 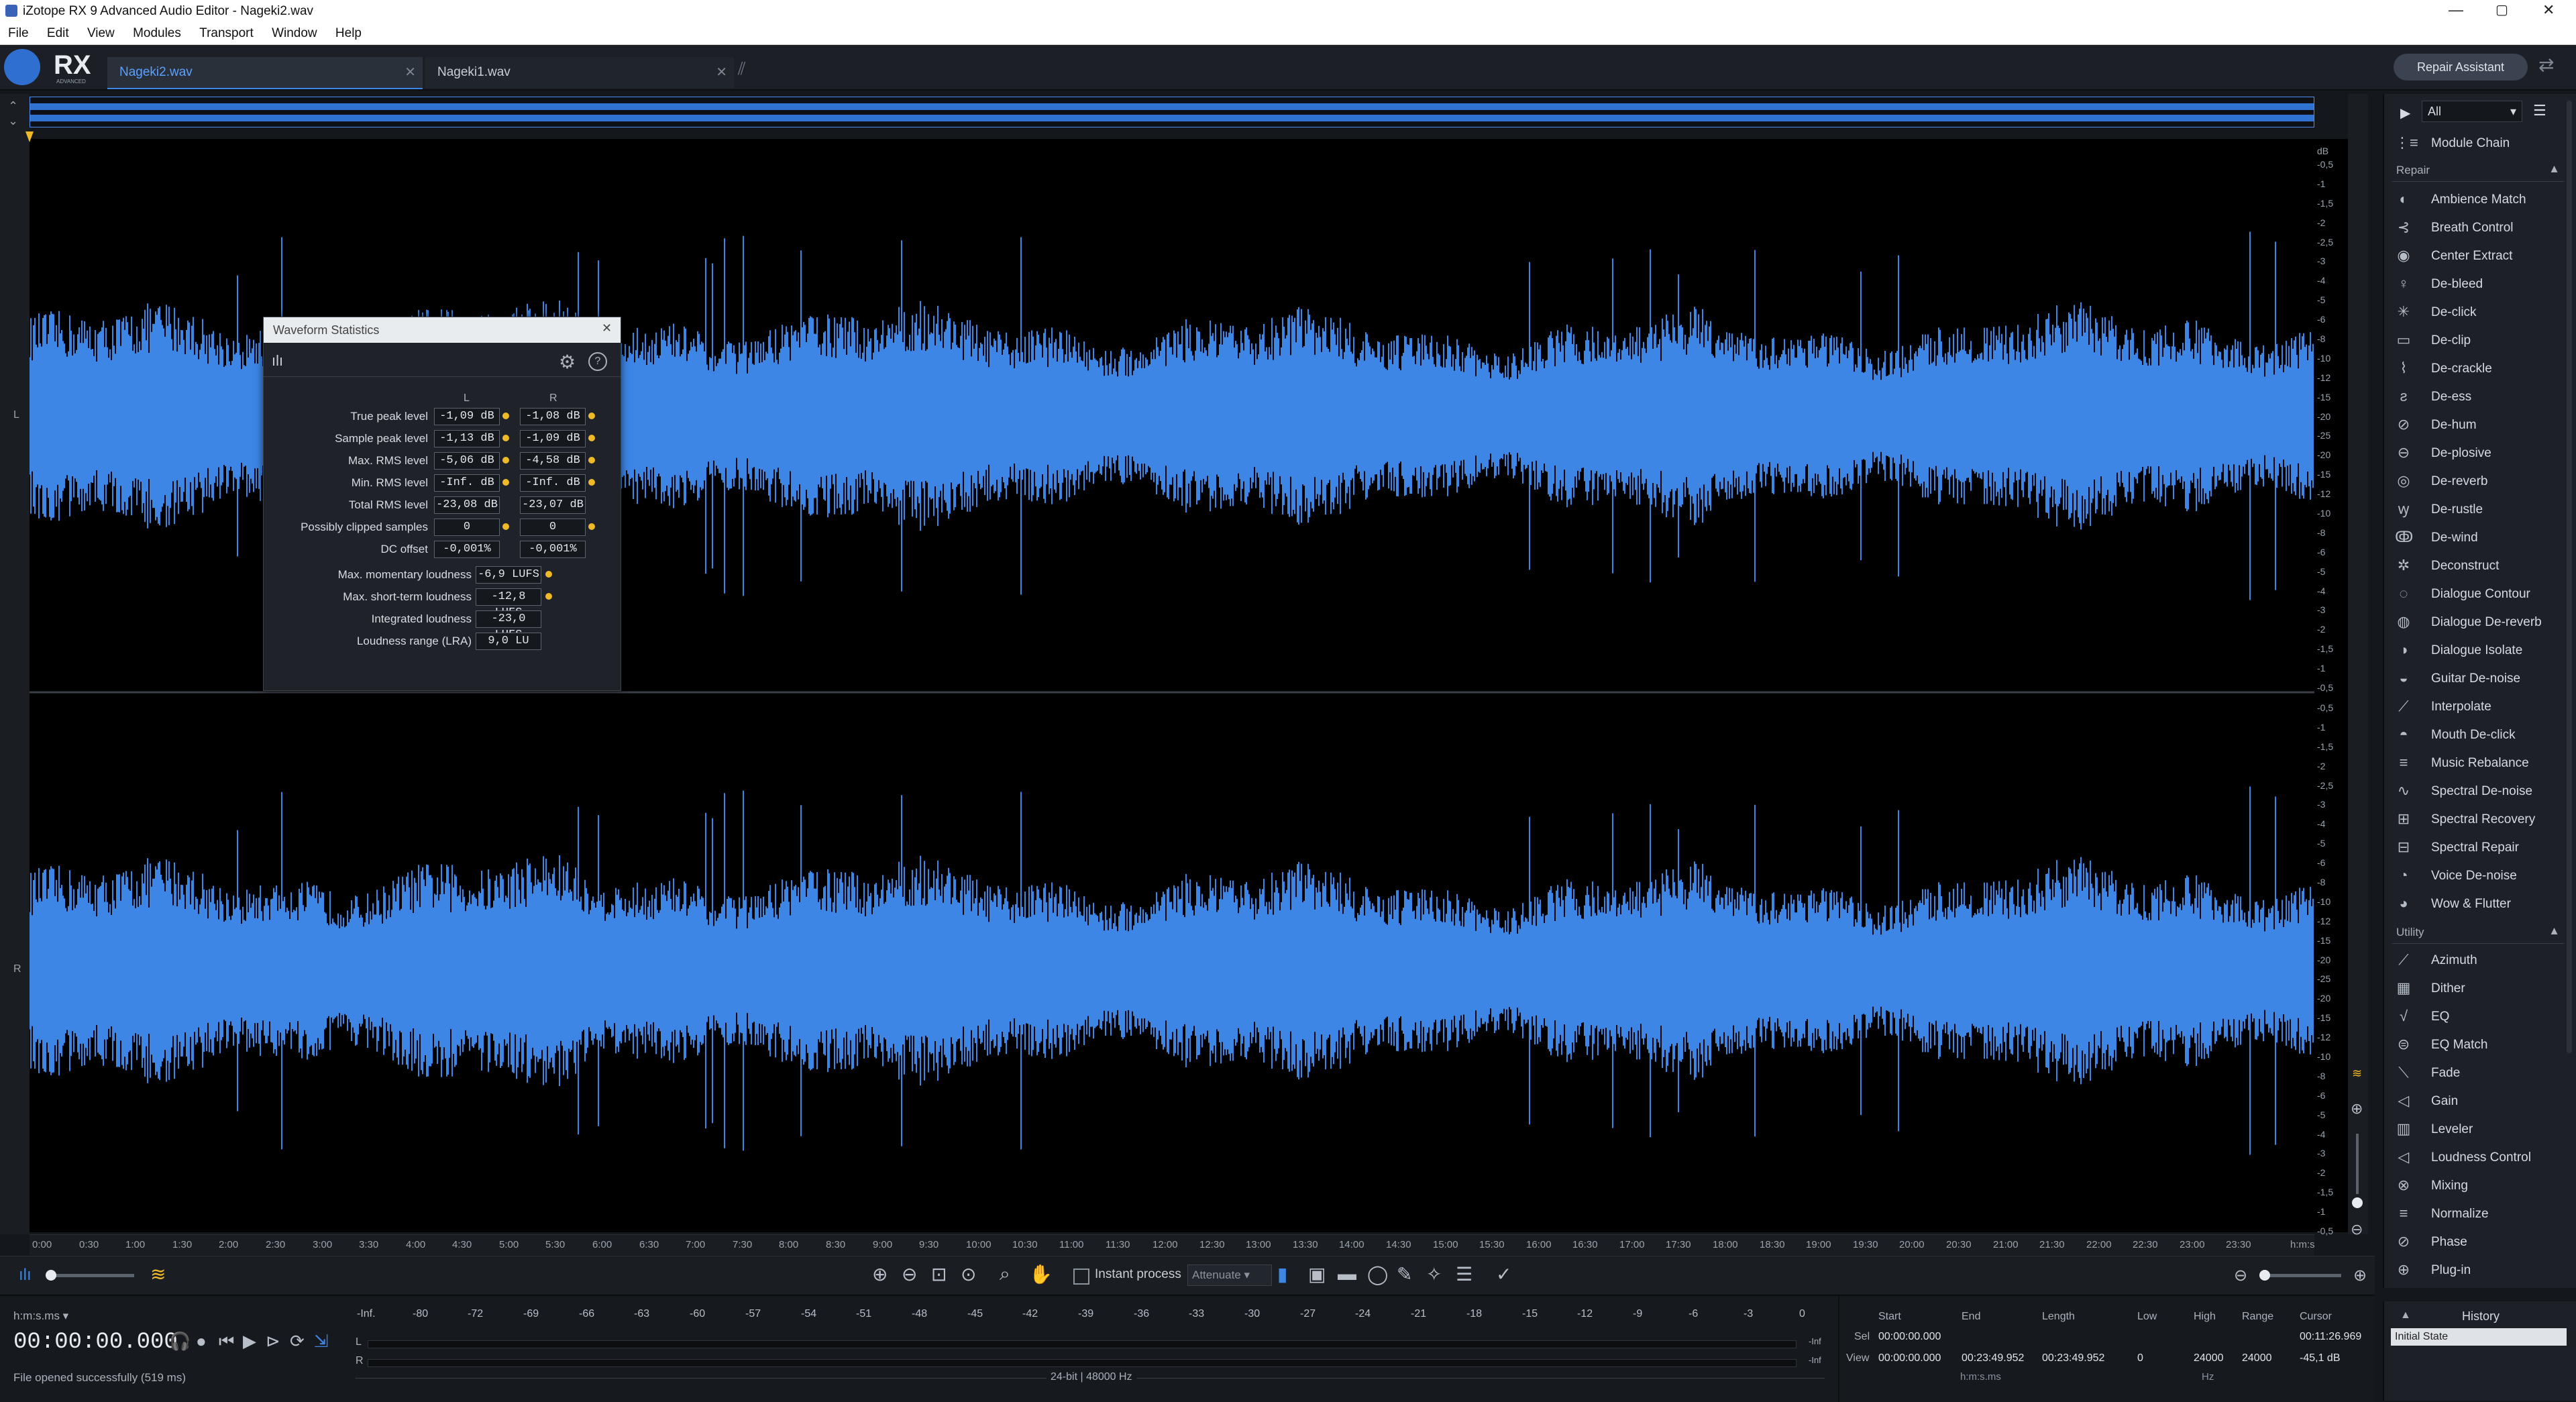 What do you see at coordinates (597, 361) in the screenshot?
I see `help-icon: ?` at bounding box center [597, 361].